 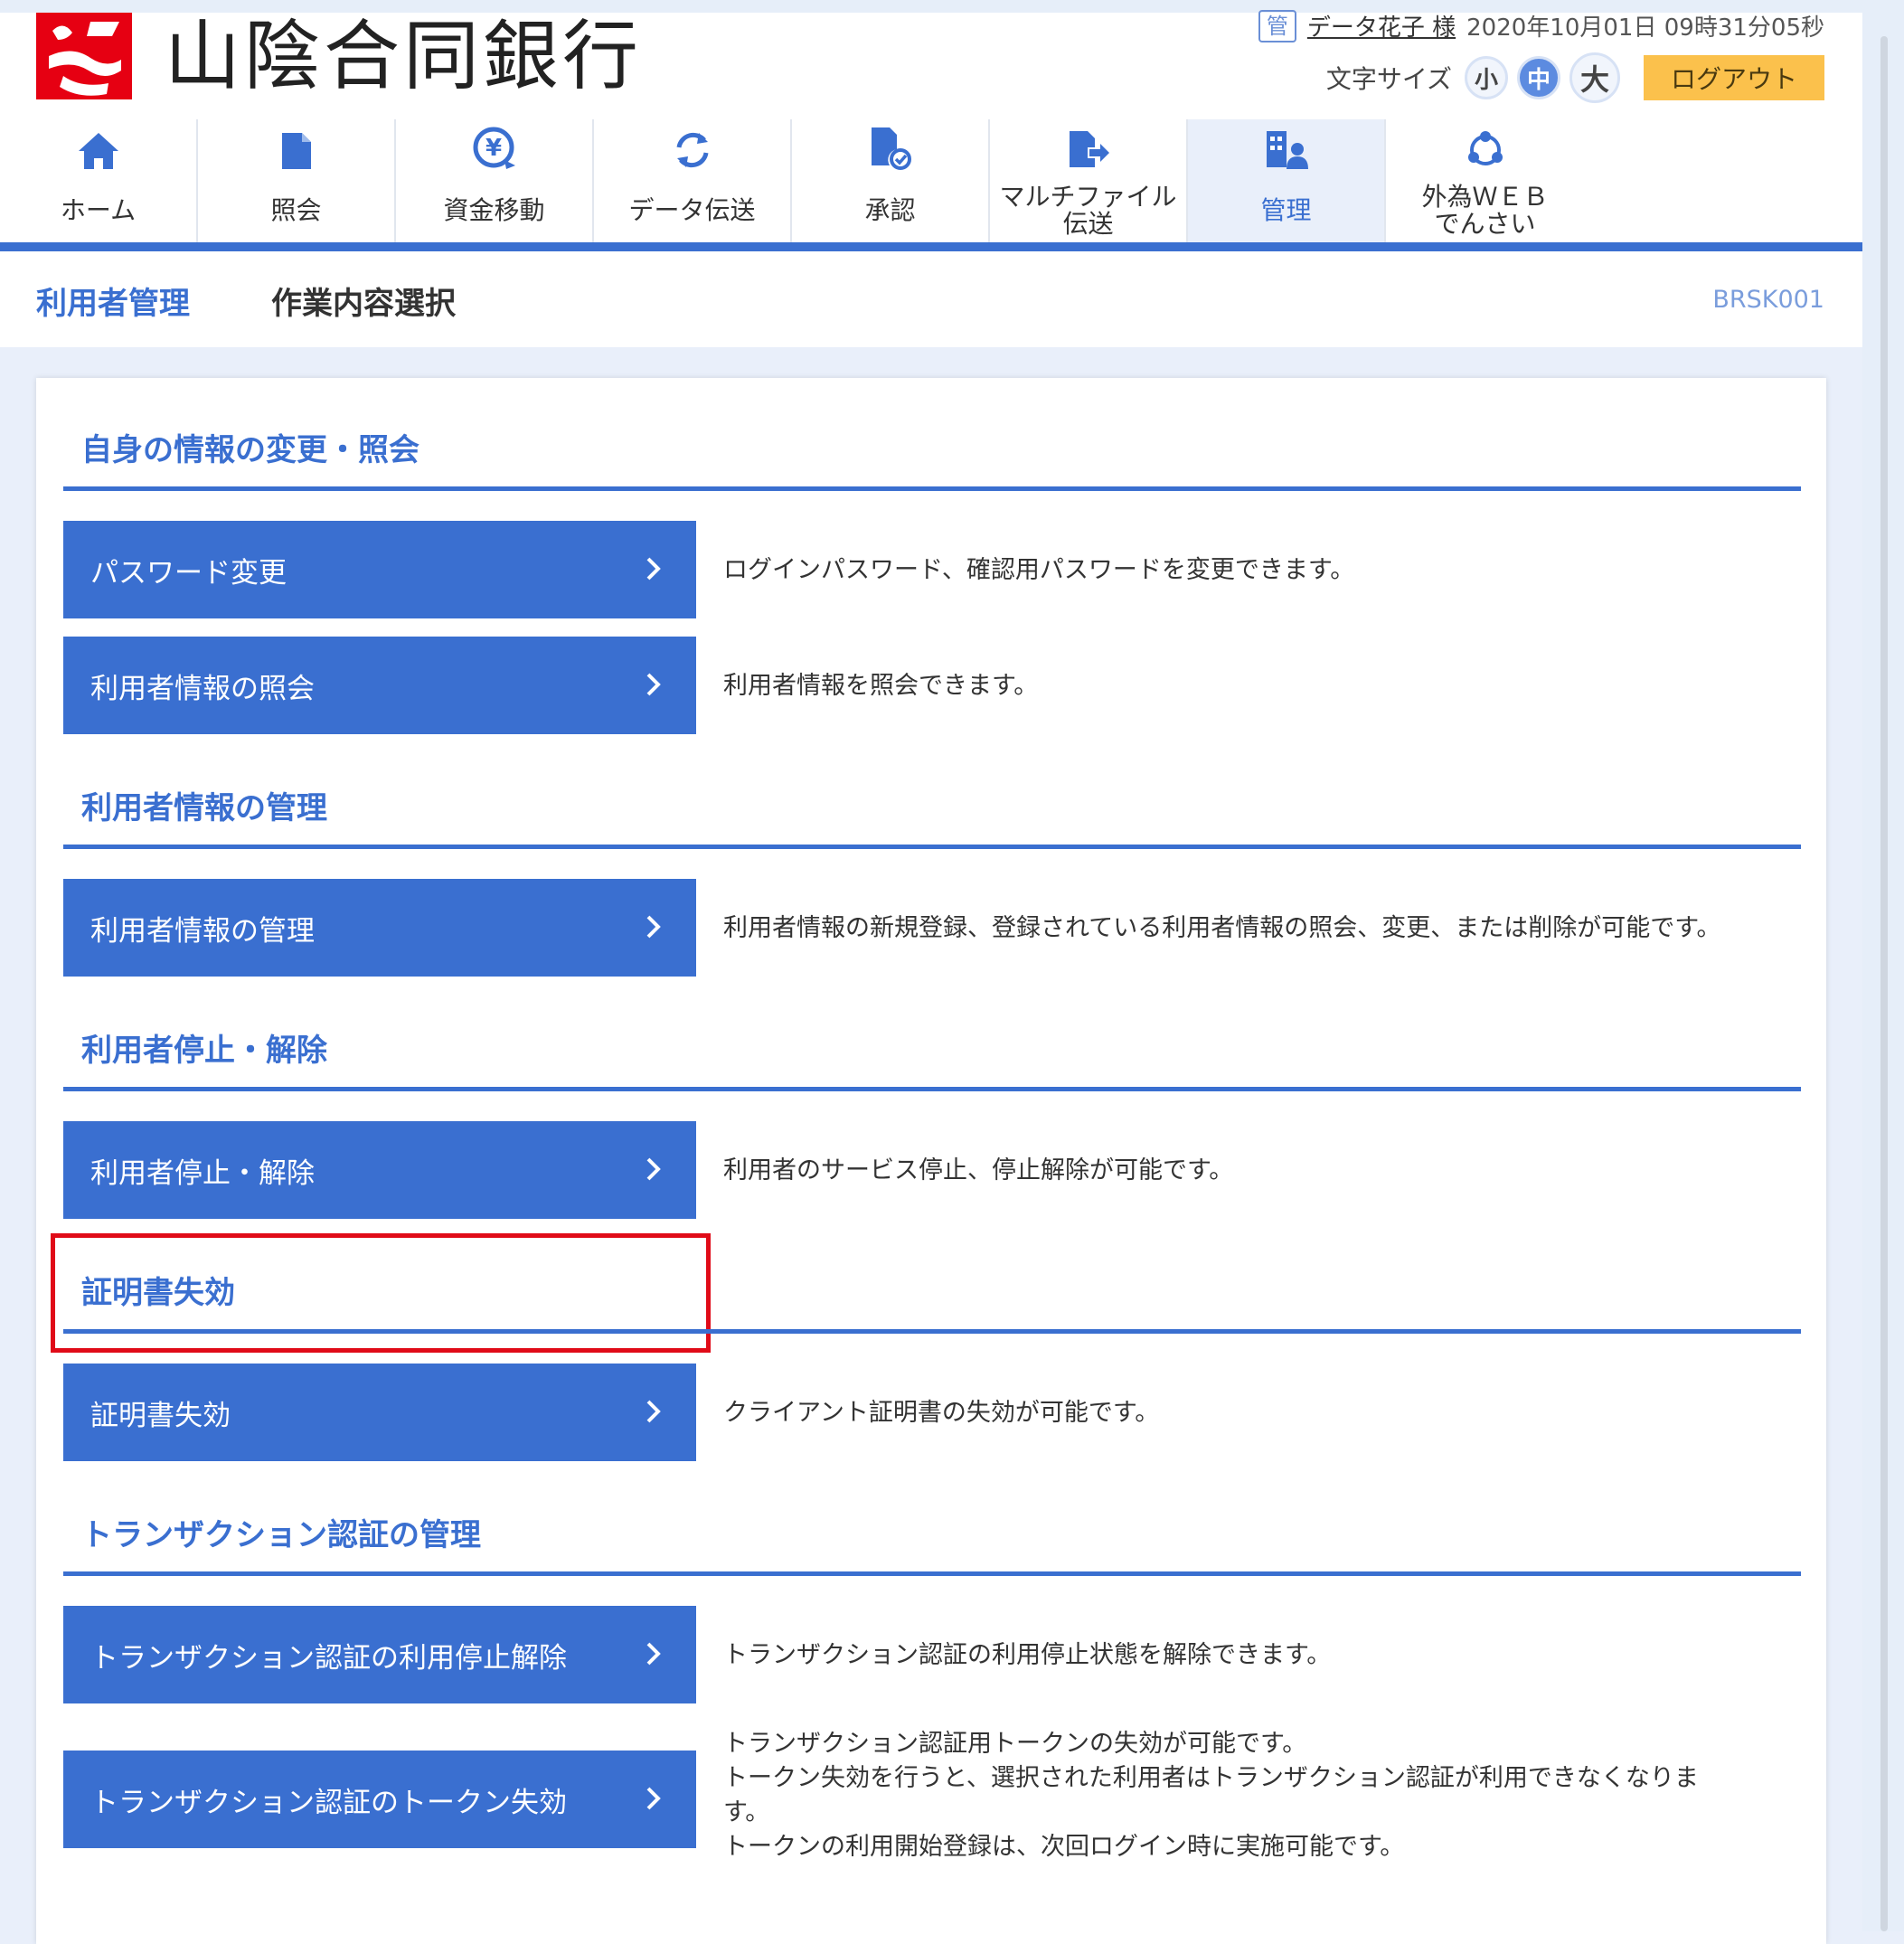 What do you see at coordinates (379, 1170) in the screenshot?
I see `user-suspend-release-button: 利用者停止・解除` at bounding box center [379, 1170].